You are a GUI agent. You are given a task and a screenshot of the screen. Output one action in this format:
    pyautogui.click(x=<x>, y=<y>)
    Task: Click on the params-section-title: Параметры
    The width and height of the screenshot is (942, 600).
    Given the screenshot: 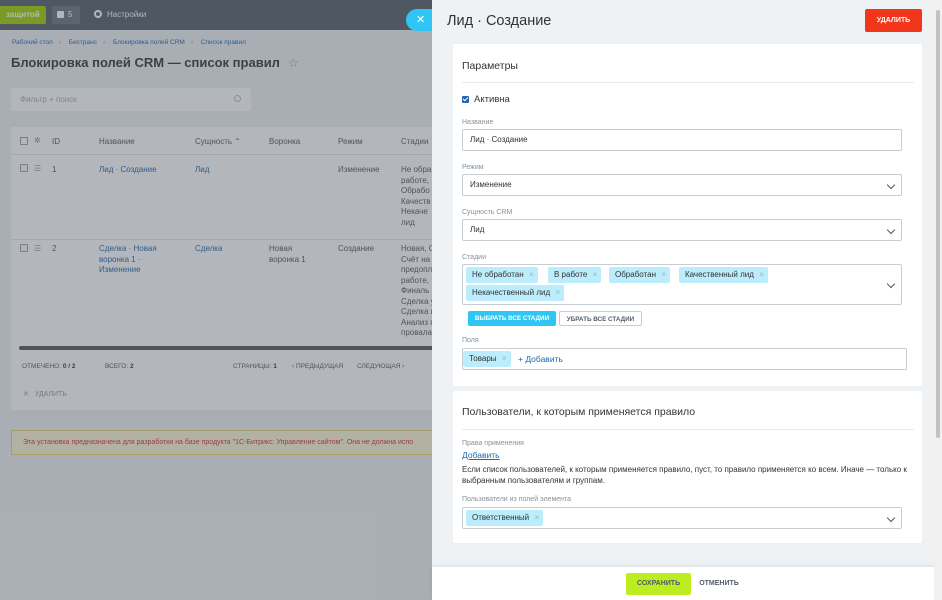 What is the action you would take?
    pyautogui.click(x=490, y=66)
    